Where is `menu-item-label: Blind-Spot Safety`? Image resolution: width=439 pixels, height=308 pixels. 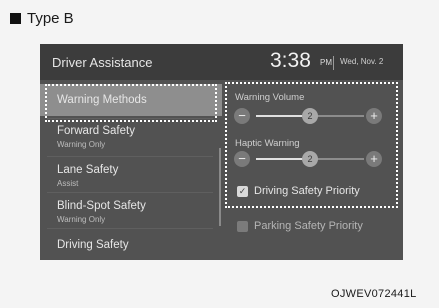
menu-item-label: Blind-Spot Safety is located at coordinates (101, 206).